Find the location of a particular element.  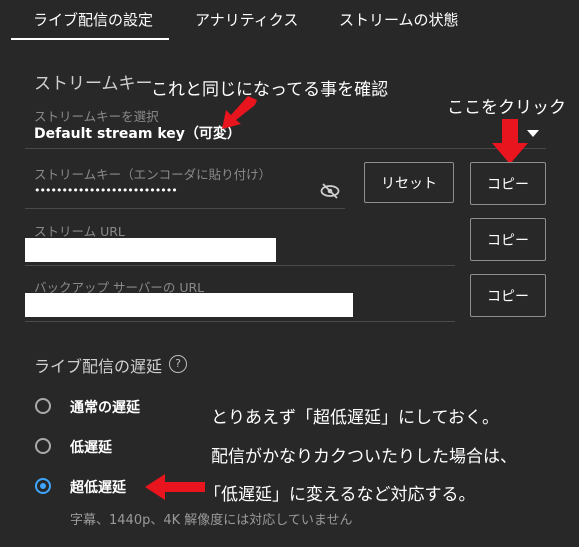

radio-ultra-low-latency is located at coordinates (43, 486).